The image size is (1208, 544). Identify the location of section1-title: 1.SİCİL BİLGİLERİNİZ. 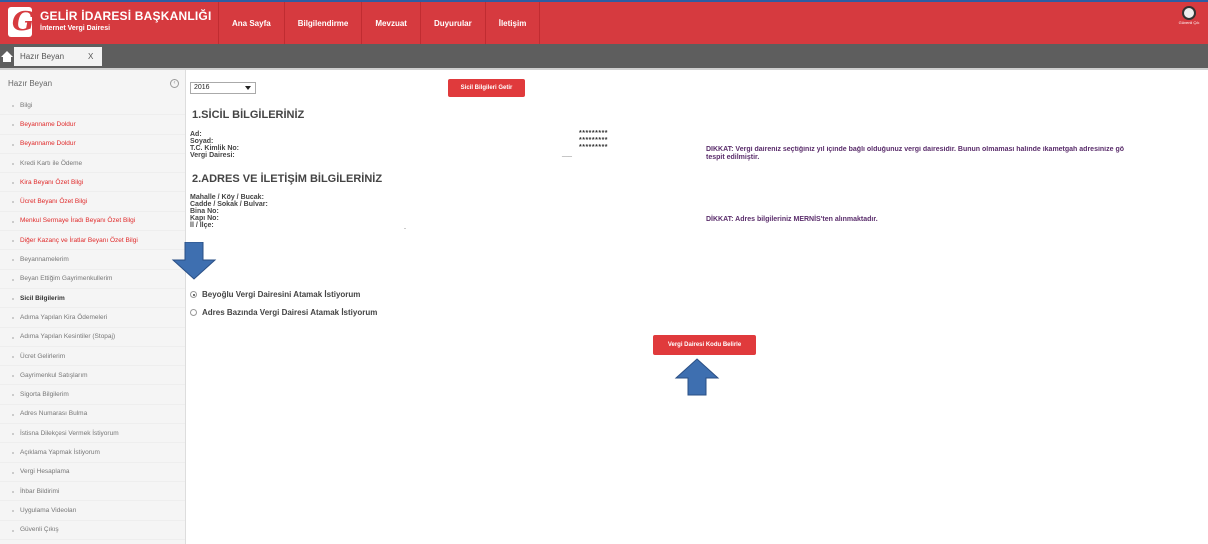
(248, 115).